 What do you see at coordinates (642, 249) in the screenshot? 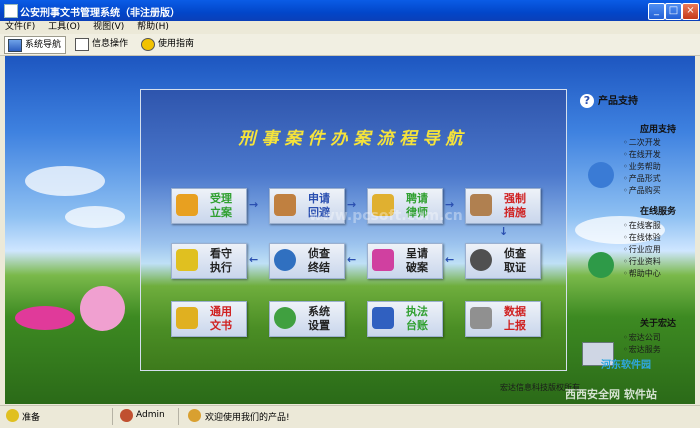
I see `link-industry-apps: 行业应用` at bounding box center [642, 249].